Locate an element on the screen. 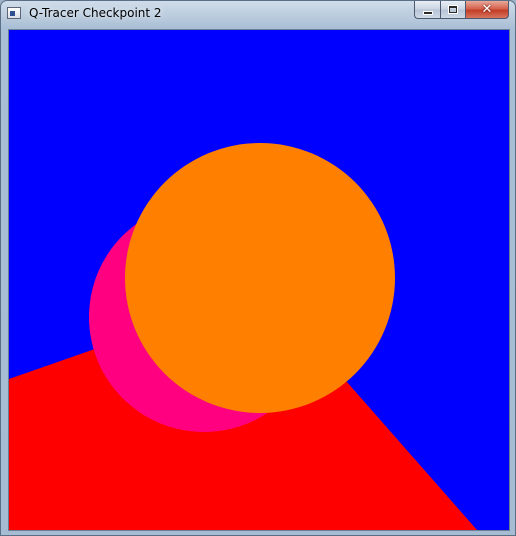 This screenshot has width=516, height=536. title-bar: Q-Tracer Checkpoint 2 ✕ is located at coordinates (258, 14).